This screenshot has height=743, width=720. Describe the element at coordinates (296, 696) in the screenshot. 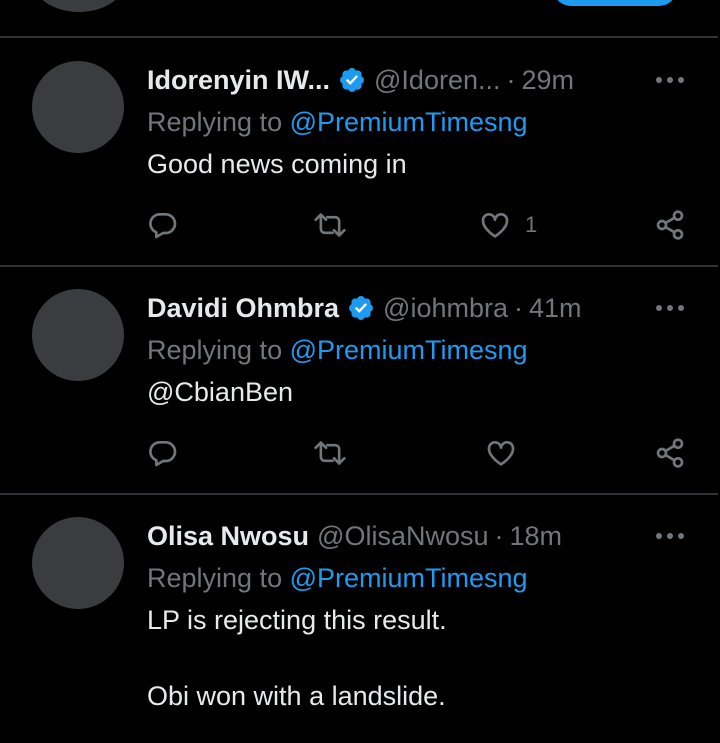

I see `tweet-text-line: Obi won with a landslide.` at that location.